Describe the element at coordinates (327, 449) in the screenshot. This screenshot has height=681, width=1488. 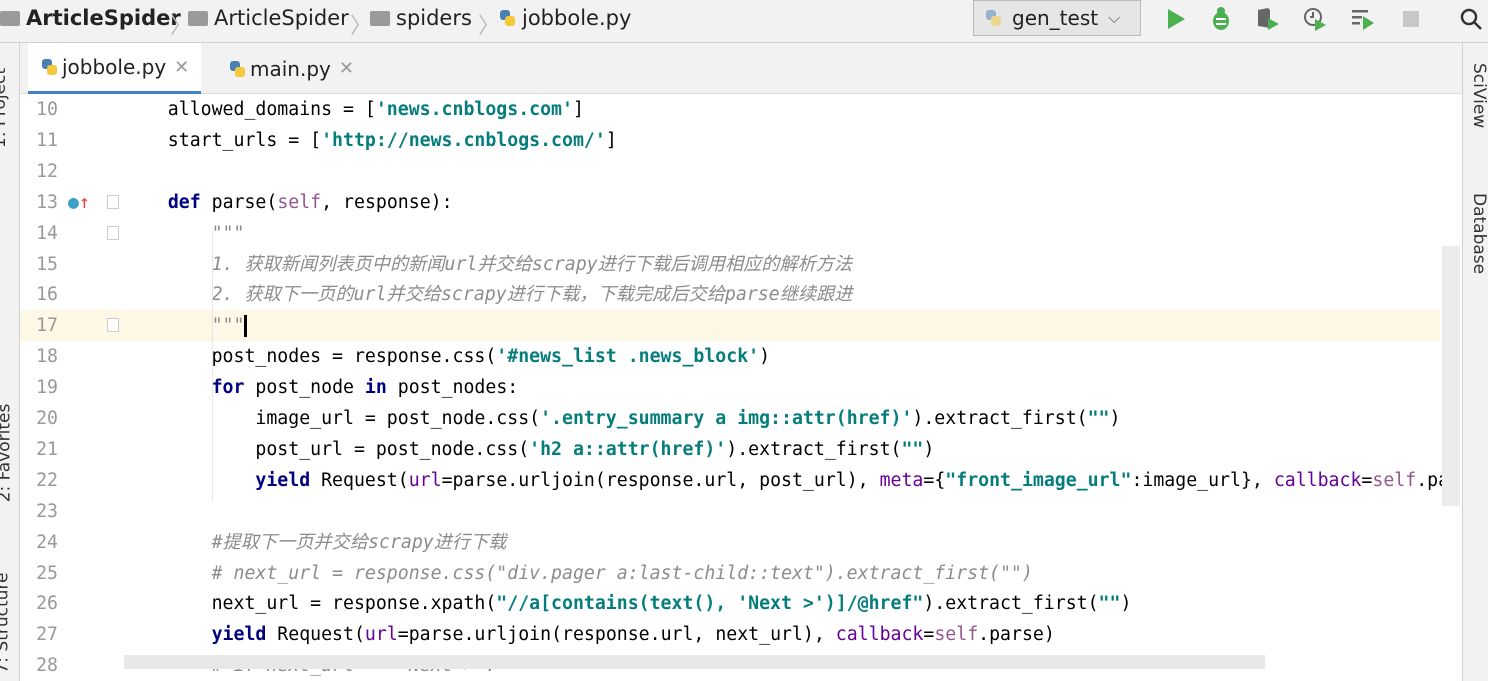
I see `code-token: post_url = post_node.css(` at that location.